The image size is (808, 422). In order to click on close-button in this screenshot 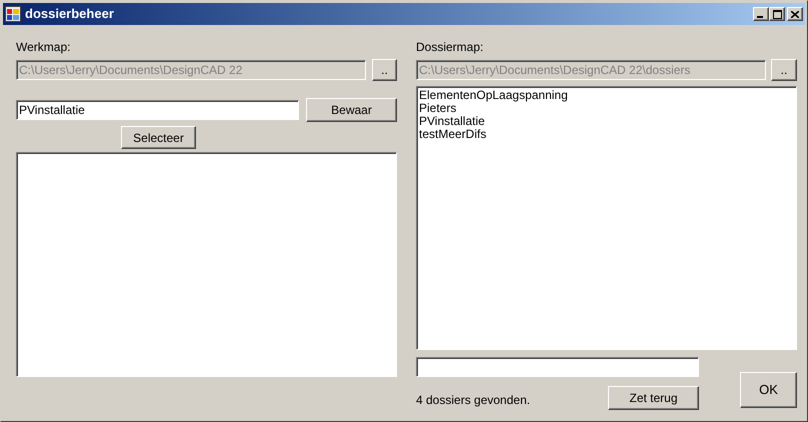, I will do `click(795, 14)`.